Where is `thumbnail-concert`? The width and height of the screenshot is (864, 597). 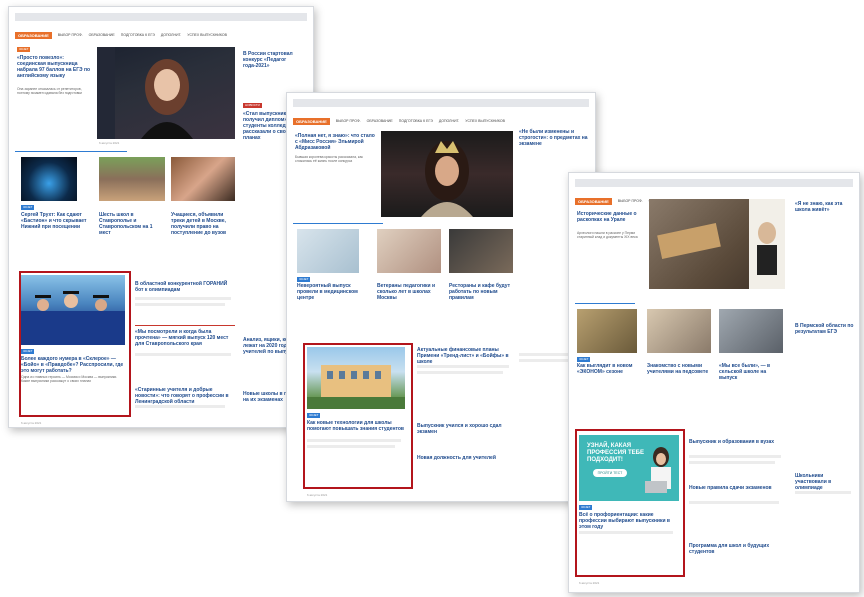 thumbnail-concert is located at coordinates (49, 179).